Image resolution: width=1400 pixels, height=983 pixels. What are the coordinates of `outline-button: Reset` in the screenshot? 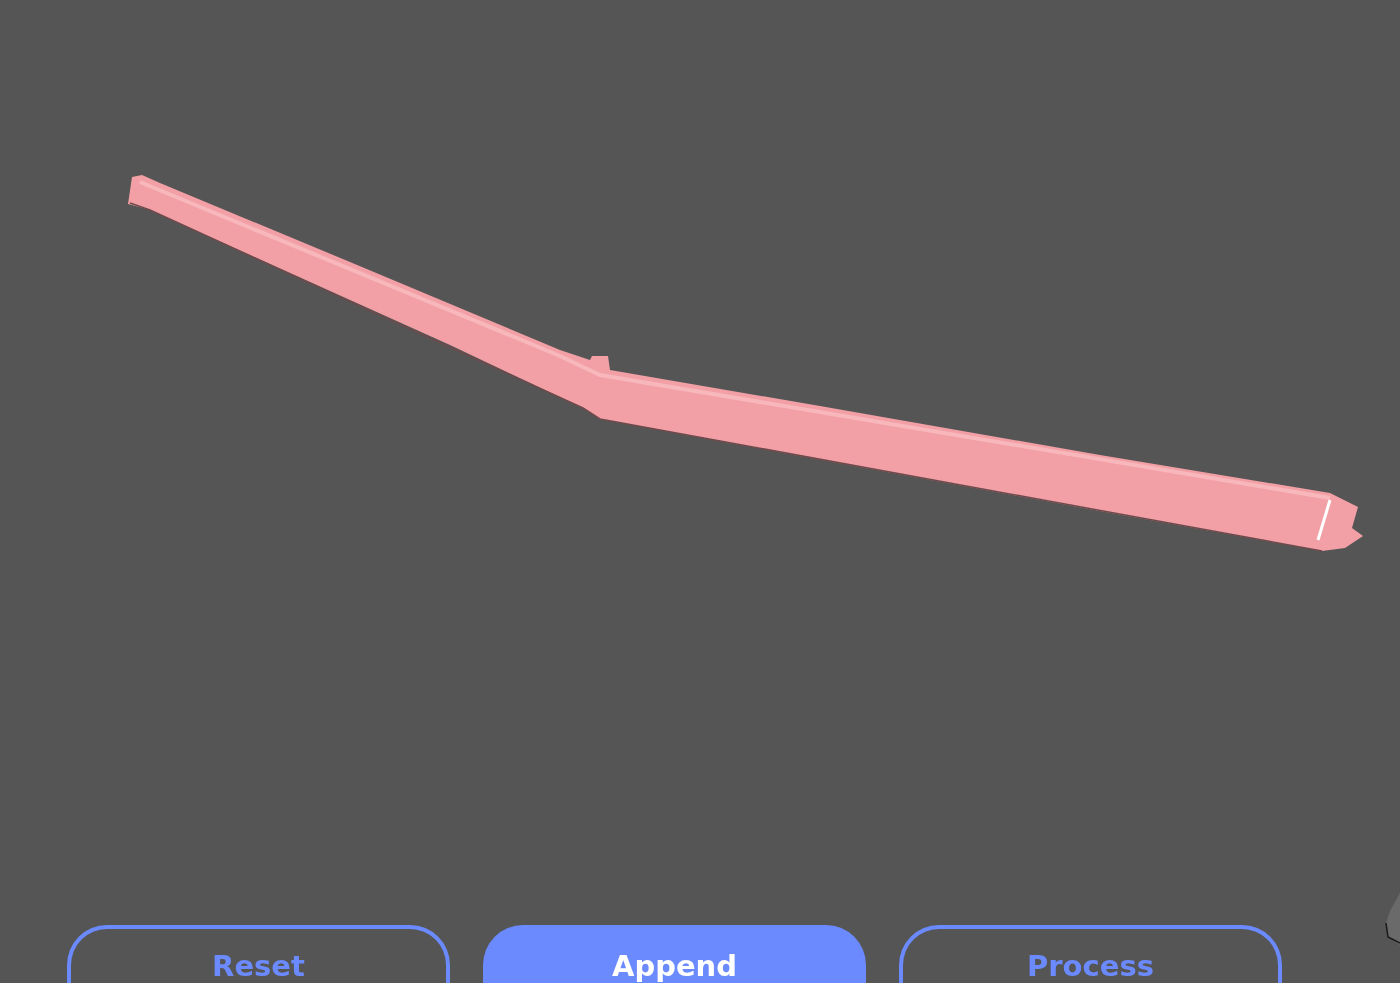 It's located at (258, 954).